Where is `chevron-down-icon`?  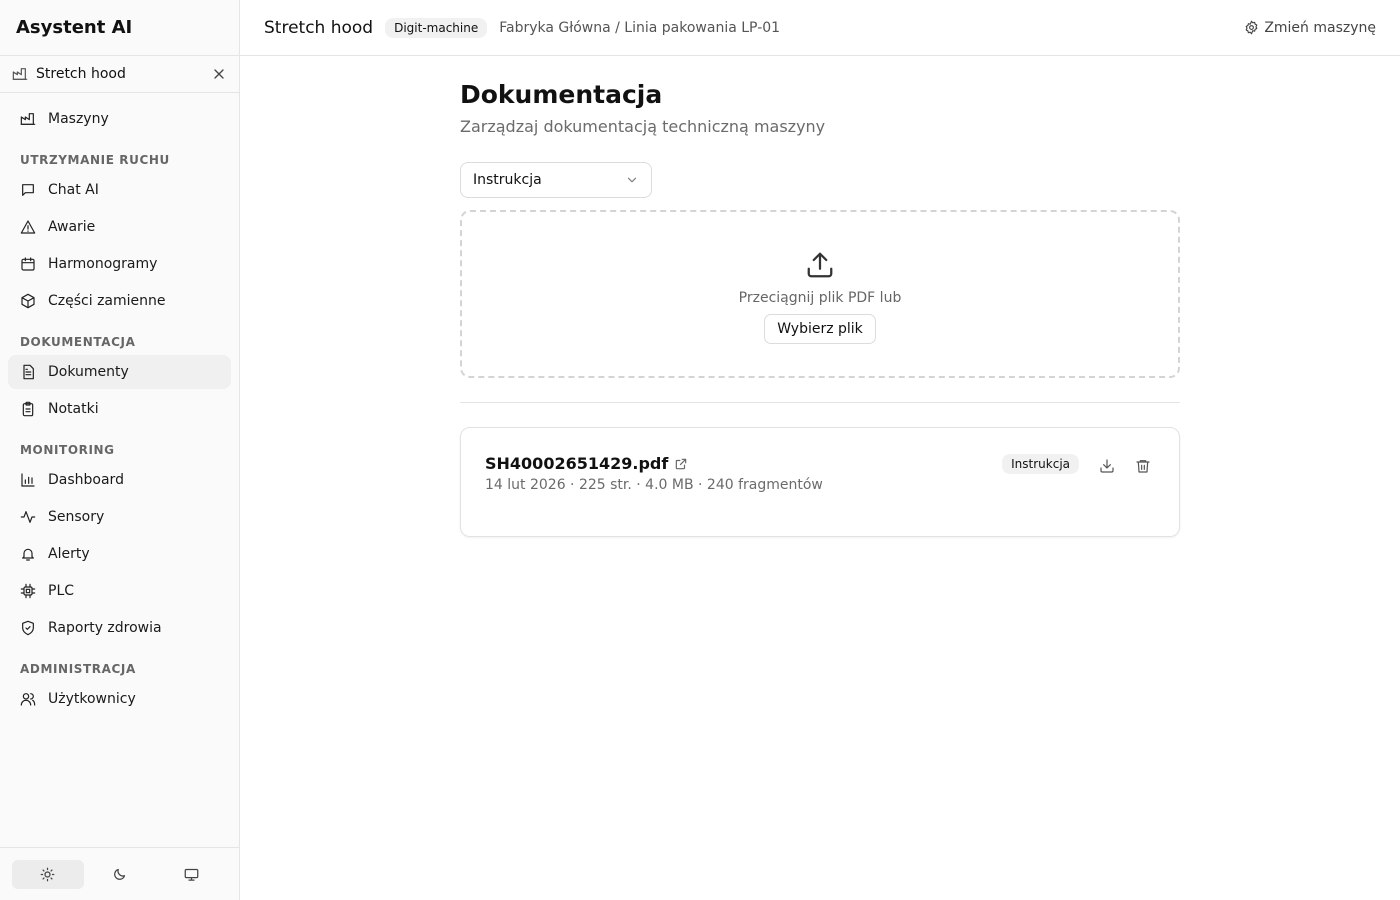
chevron-down-icon is located at coordinates (632, 180).